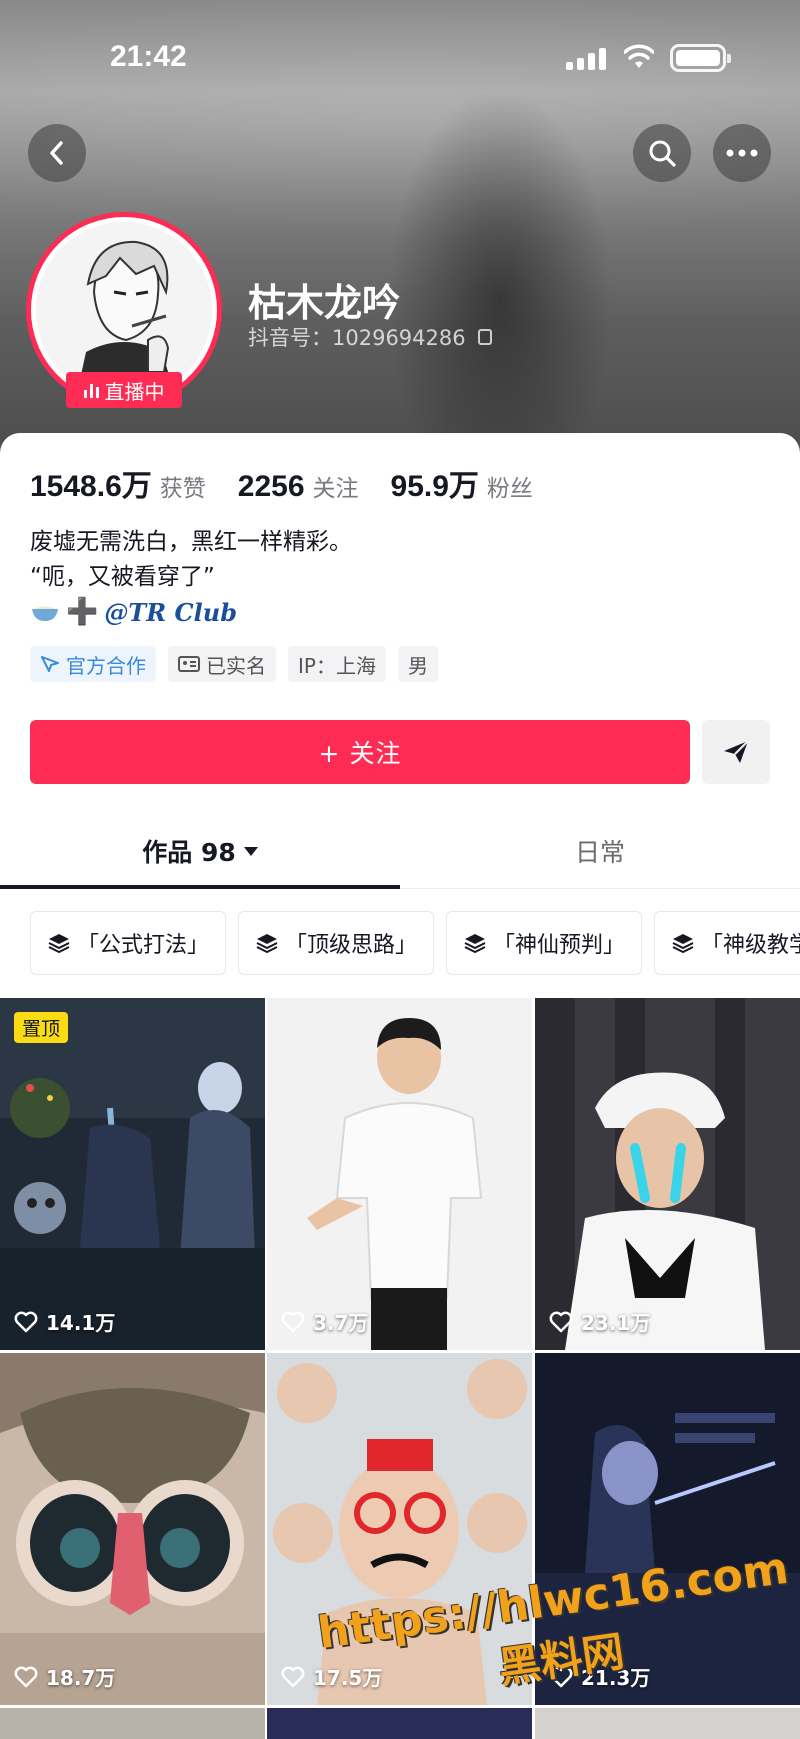  Describe the element at coordinates (122, 577) in the screenshot. I see `bio-line: “呃，又被看穿了”` at that location.